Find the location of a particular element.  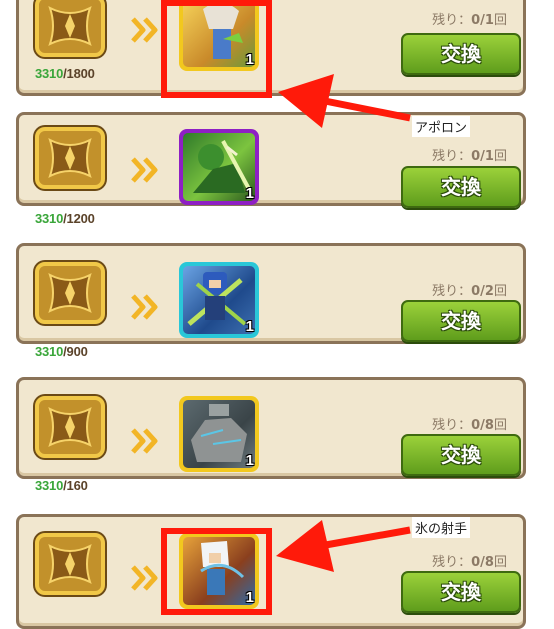

reward-card-1: 3310/1800 1 残り：0/1回 交換 is located at coordinates (271, 48).